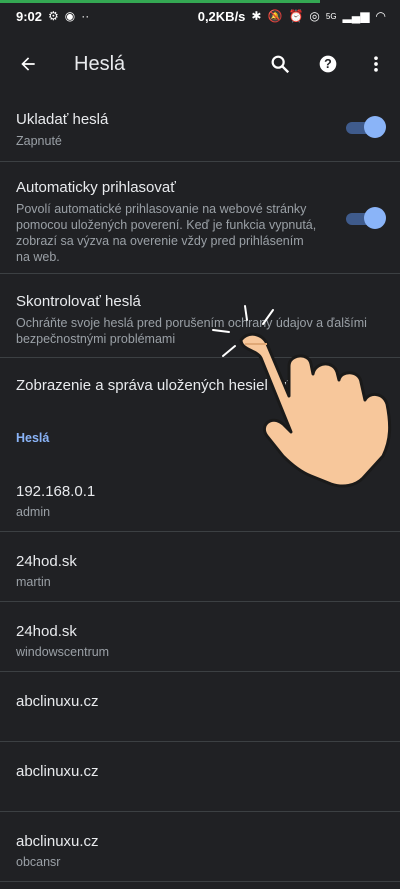  I want to click on app-bar: Heslá ?, so click(200, 64).